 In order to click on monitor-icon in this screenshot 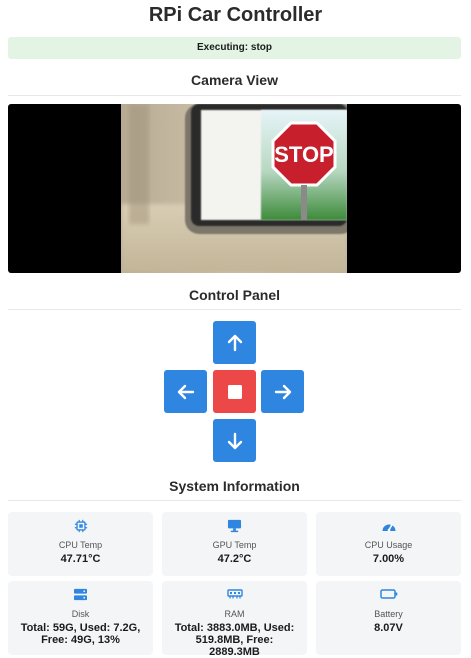, I will do `click(234, 526)`.